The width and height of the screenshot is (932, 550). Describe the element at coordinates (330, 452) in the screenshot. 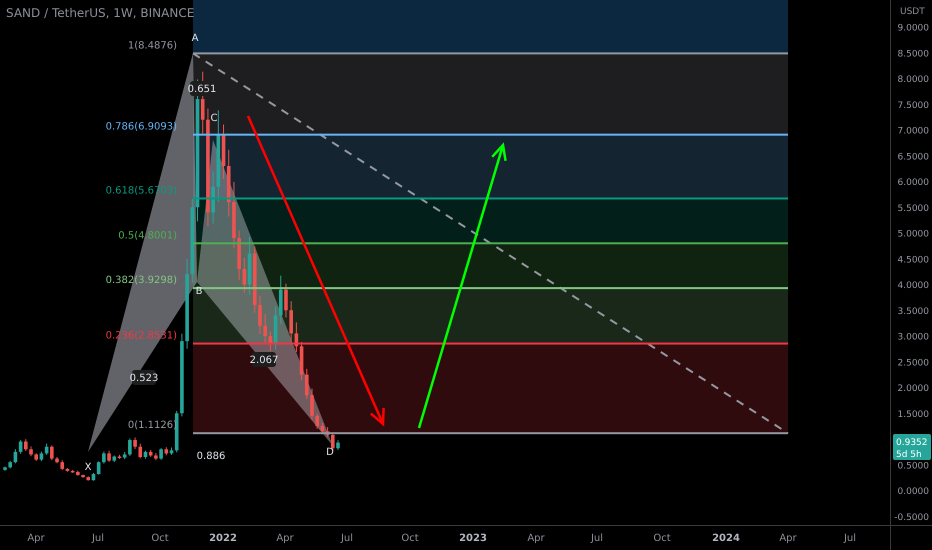

I see `pattern-point-label: D` at that location.